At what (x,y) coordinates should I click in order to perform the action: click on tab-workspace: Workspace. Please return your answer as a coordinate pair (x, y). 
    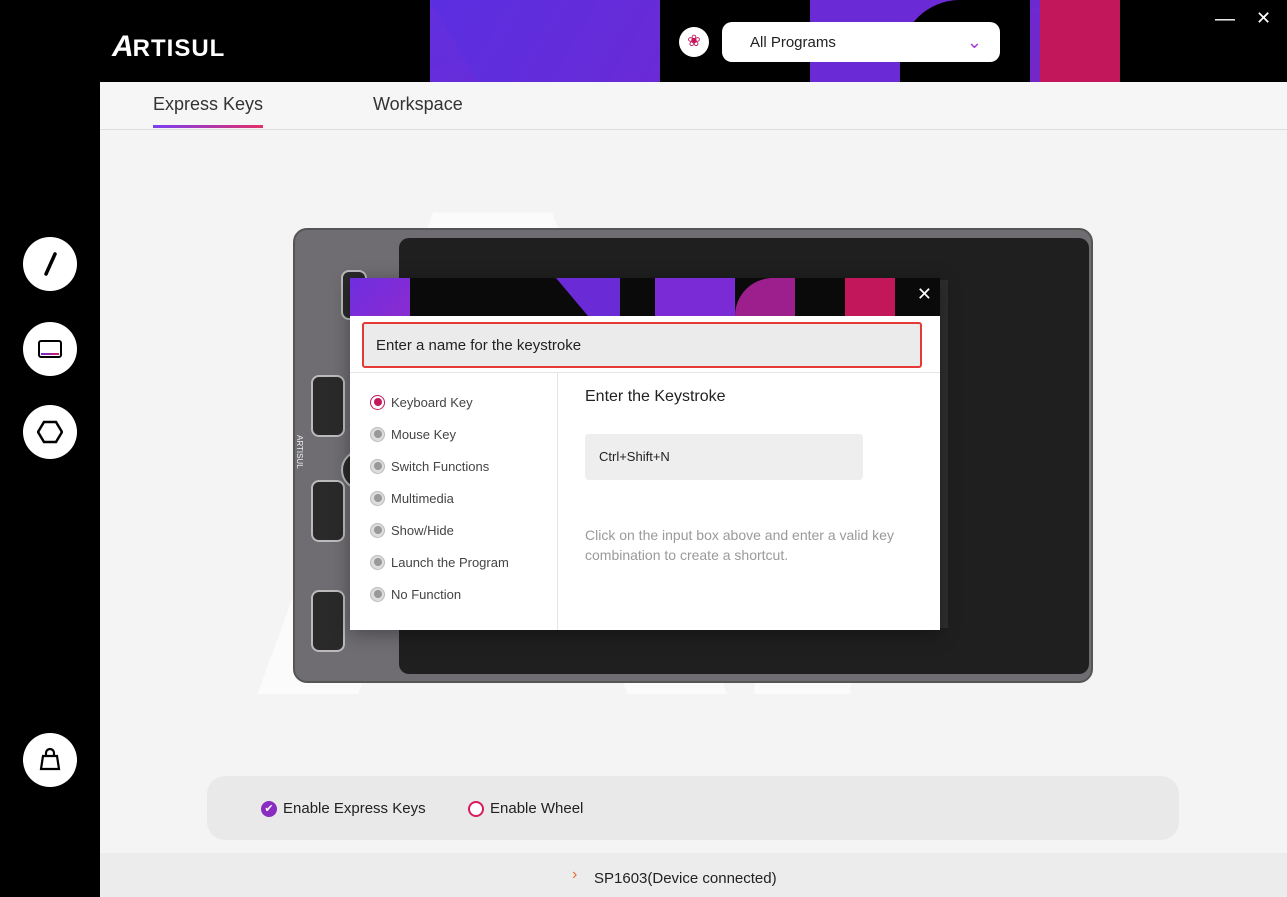
    Looking at the image, I should click on (418, 104).